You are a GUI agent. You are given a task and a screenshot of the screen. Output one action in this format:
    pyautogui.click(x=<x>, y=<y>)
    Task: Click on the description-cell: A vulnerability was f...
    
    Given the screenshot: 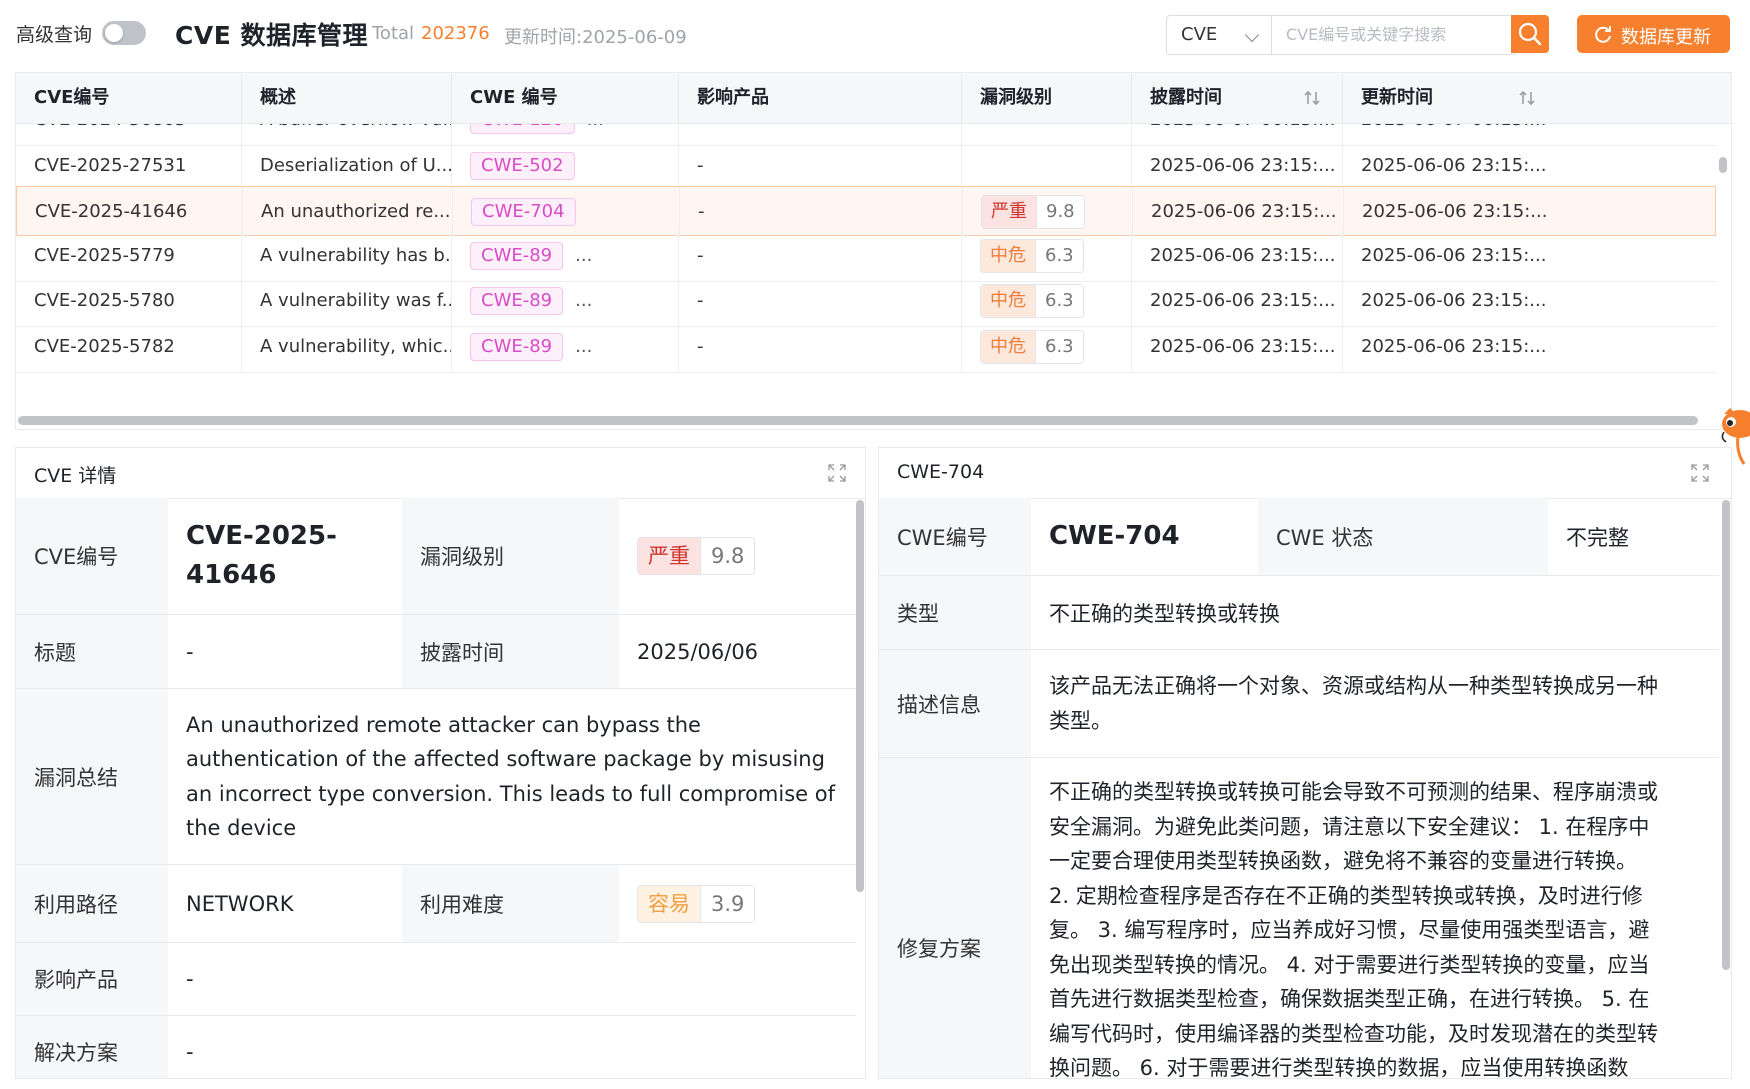 What is the action you would take?
    pyautogui.click(x=347, y=301)
    